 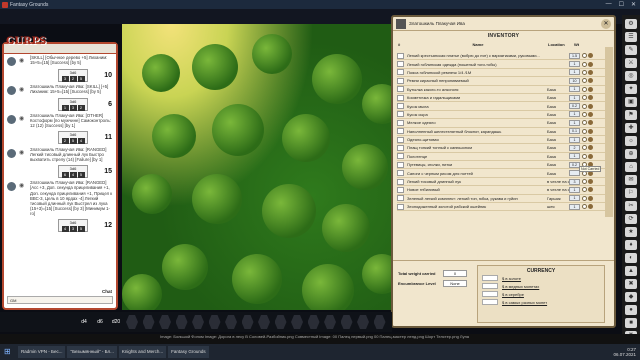 What do you see at coordinates (609, 132) in the screenshot?
I see `inventory-scrollbar` at bounding box center [609, 132].